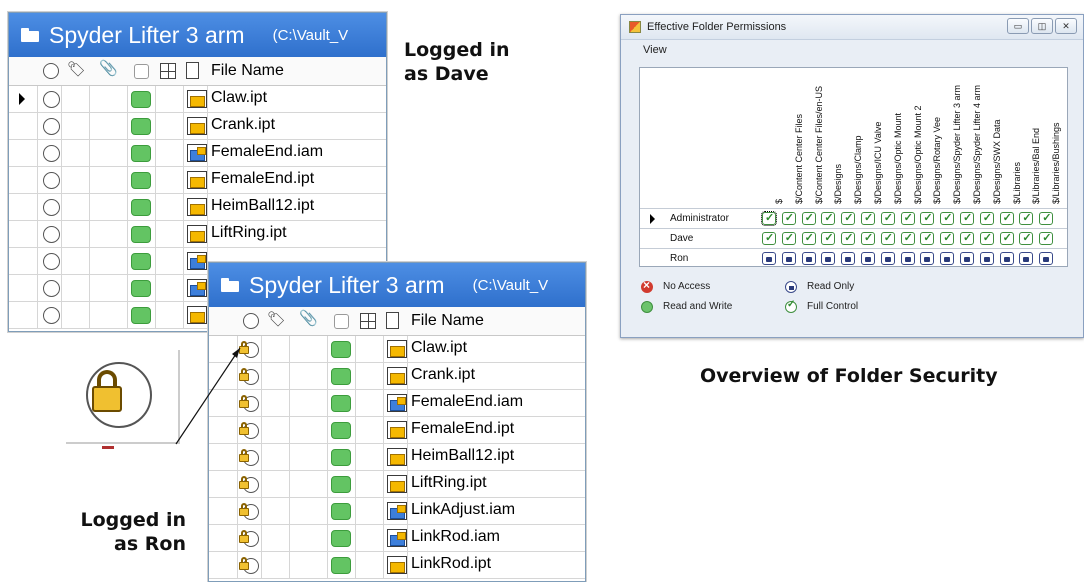 The height and width of the screenshot is (582, 1084). What do you see at coordinates (397, 511) in the screenshot?
I see `file-row: LinkAdjust.iam` at bounding box center [397, 511].